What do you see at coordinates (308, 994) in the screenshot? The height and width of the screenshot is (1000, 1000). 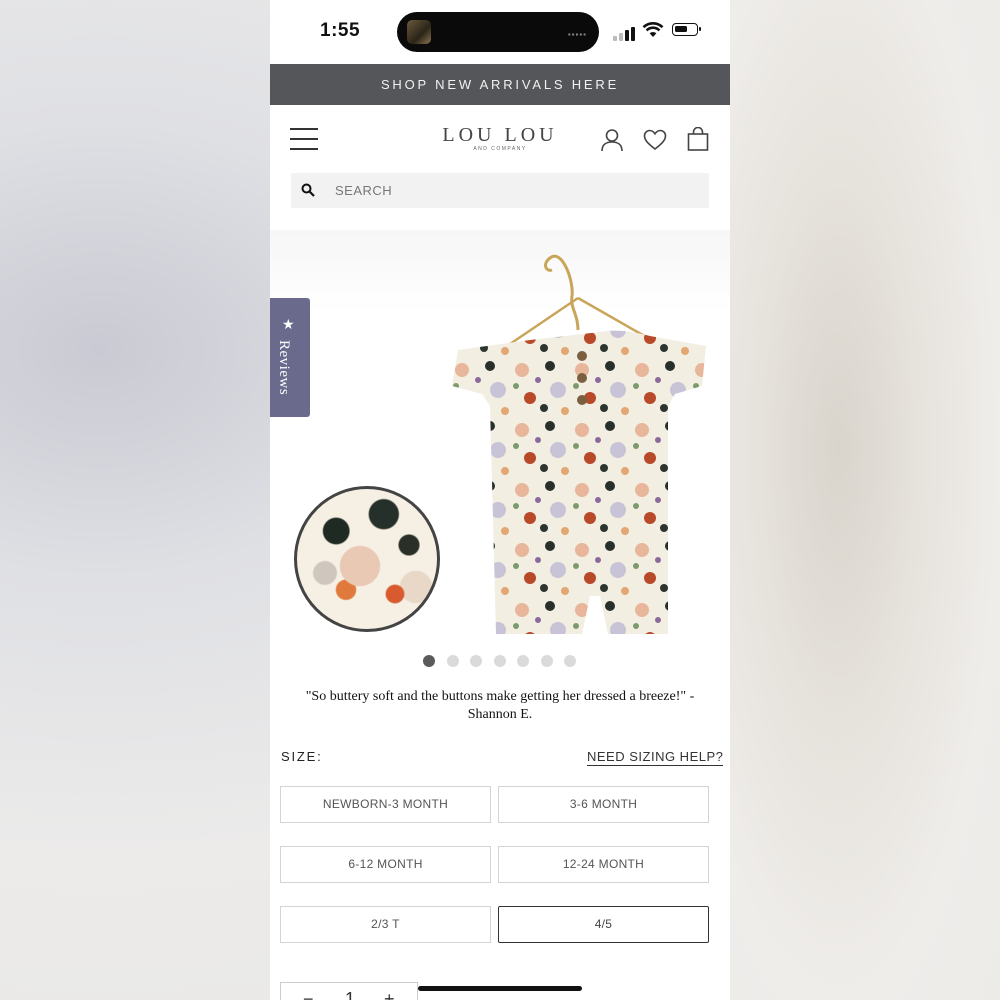 I see `quantity-decrease-button: −` at bounding box center [308, 994].